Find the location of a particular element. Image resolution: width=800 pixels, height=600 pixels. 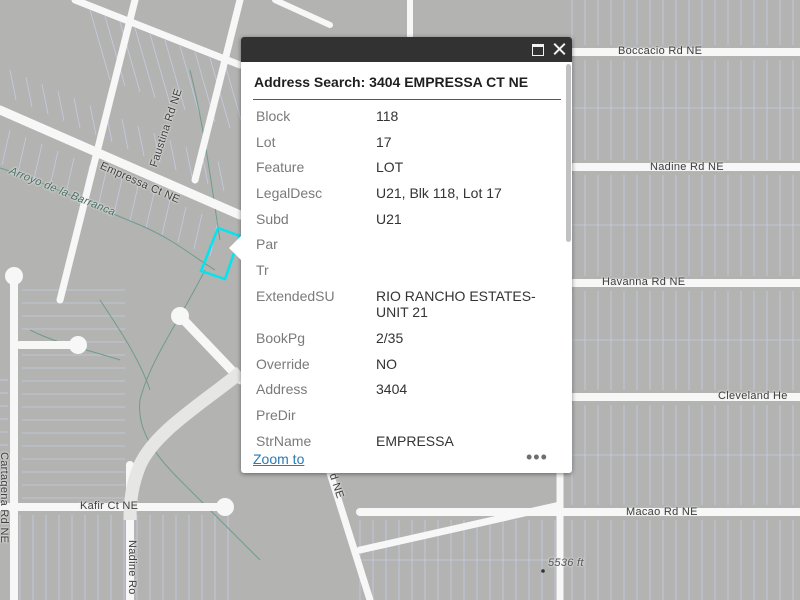

attribute-key: StrName is located at coordinates (284, 440).